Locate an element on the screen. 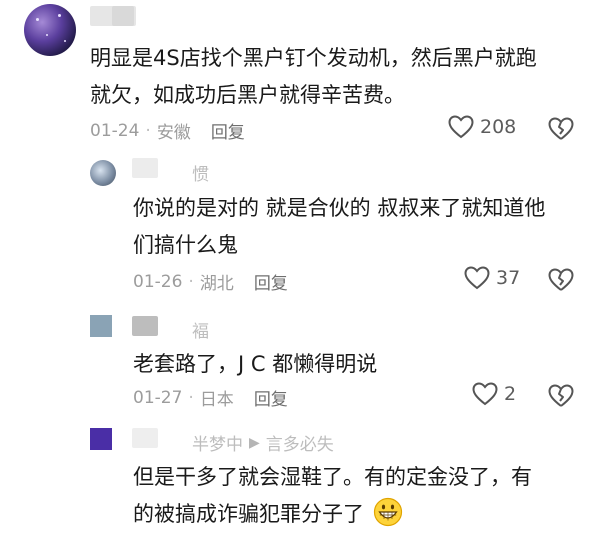  comment-line: 明显是4S店找个黑户钉个发动机，然后黑户就跑 is located at coordinates (313, 58).